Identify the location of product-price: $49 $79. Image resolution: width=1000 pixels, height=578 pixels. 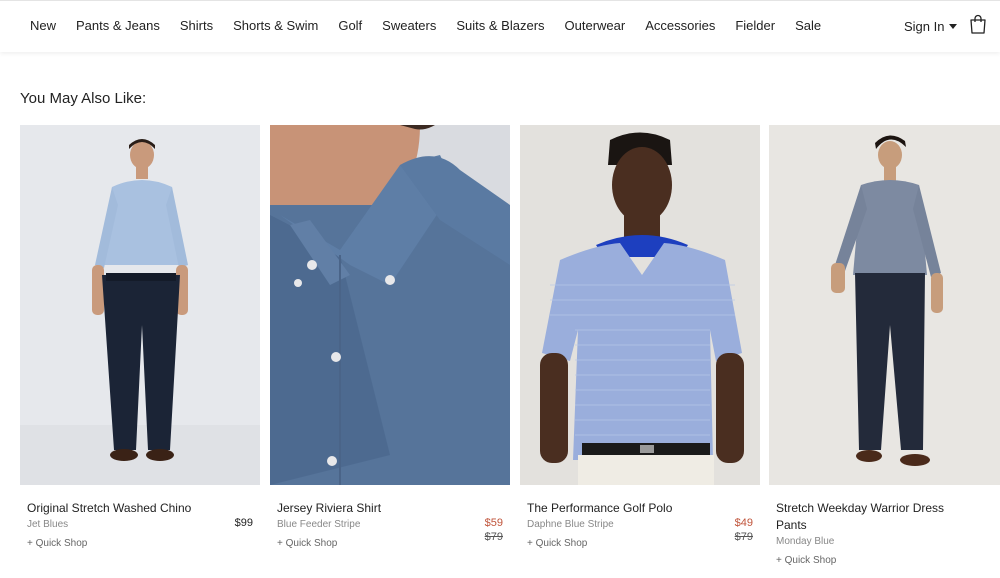
(744, 530).